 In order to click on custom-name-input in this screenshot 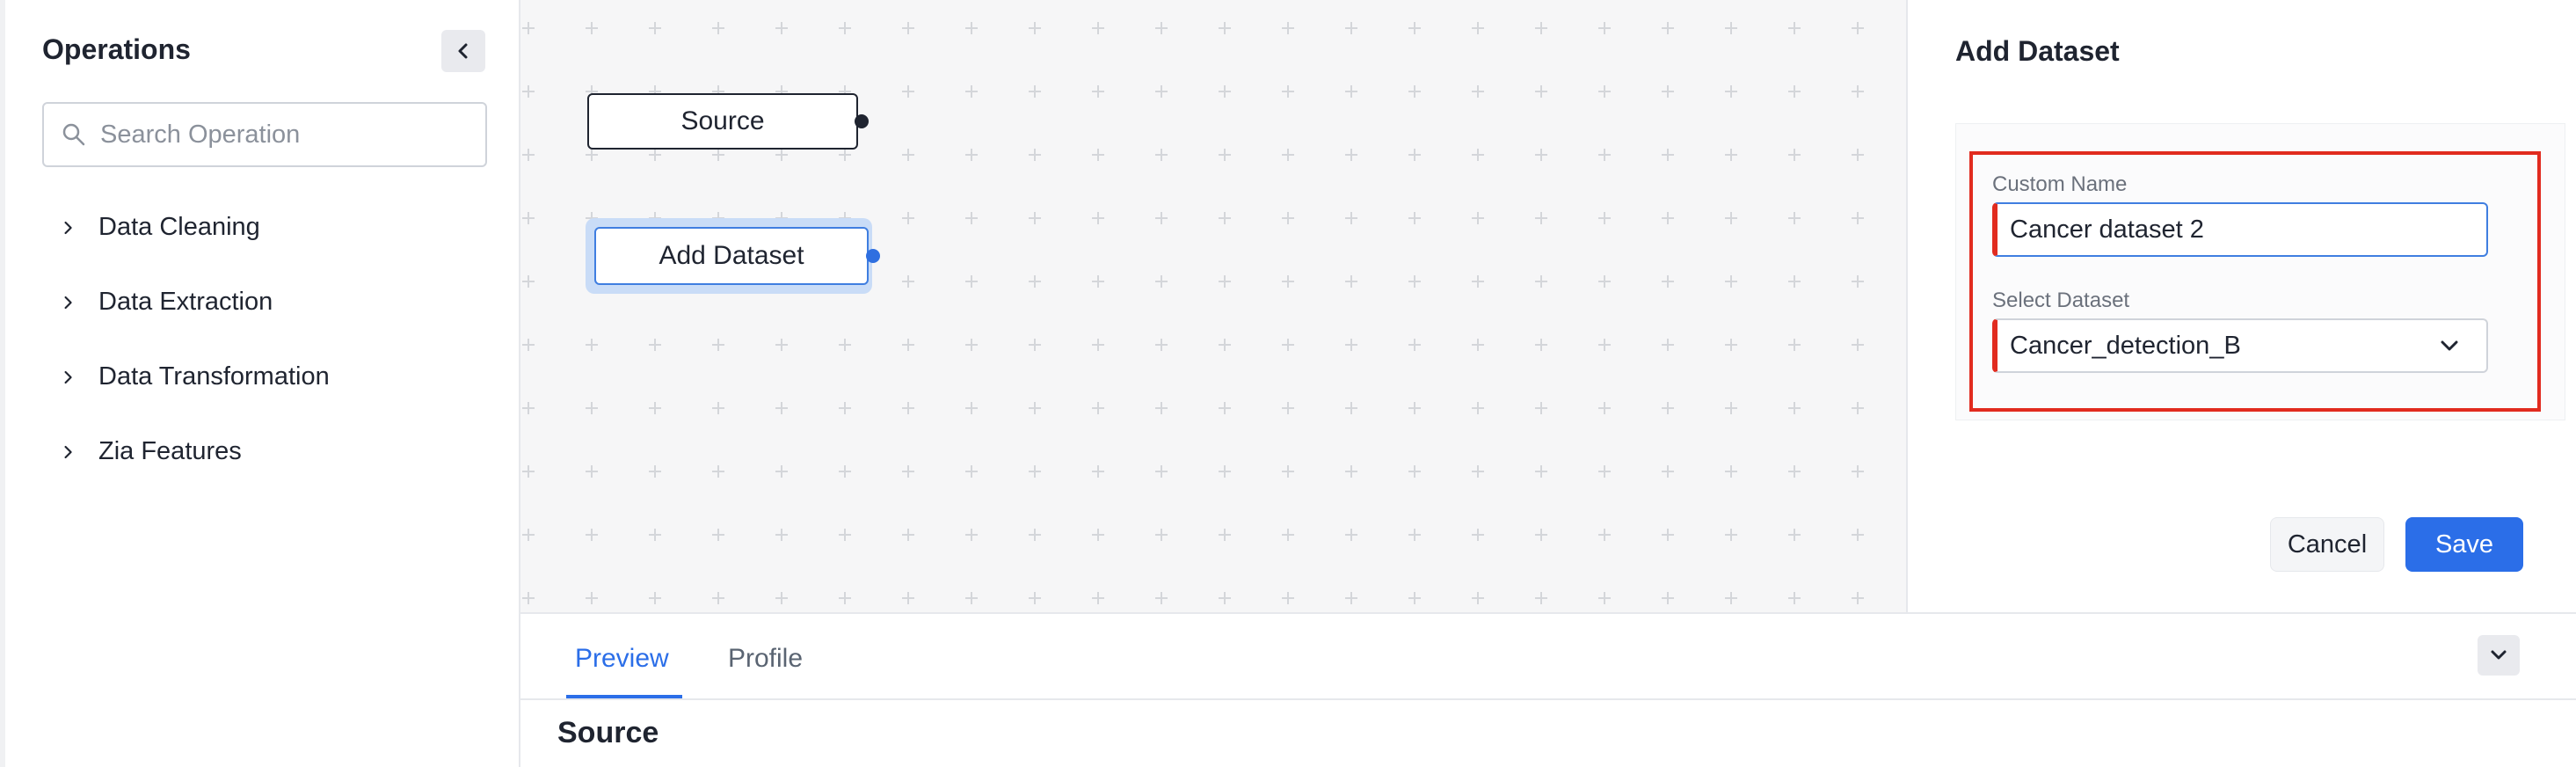, I will do `click(2238, 230)`.